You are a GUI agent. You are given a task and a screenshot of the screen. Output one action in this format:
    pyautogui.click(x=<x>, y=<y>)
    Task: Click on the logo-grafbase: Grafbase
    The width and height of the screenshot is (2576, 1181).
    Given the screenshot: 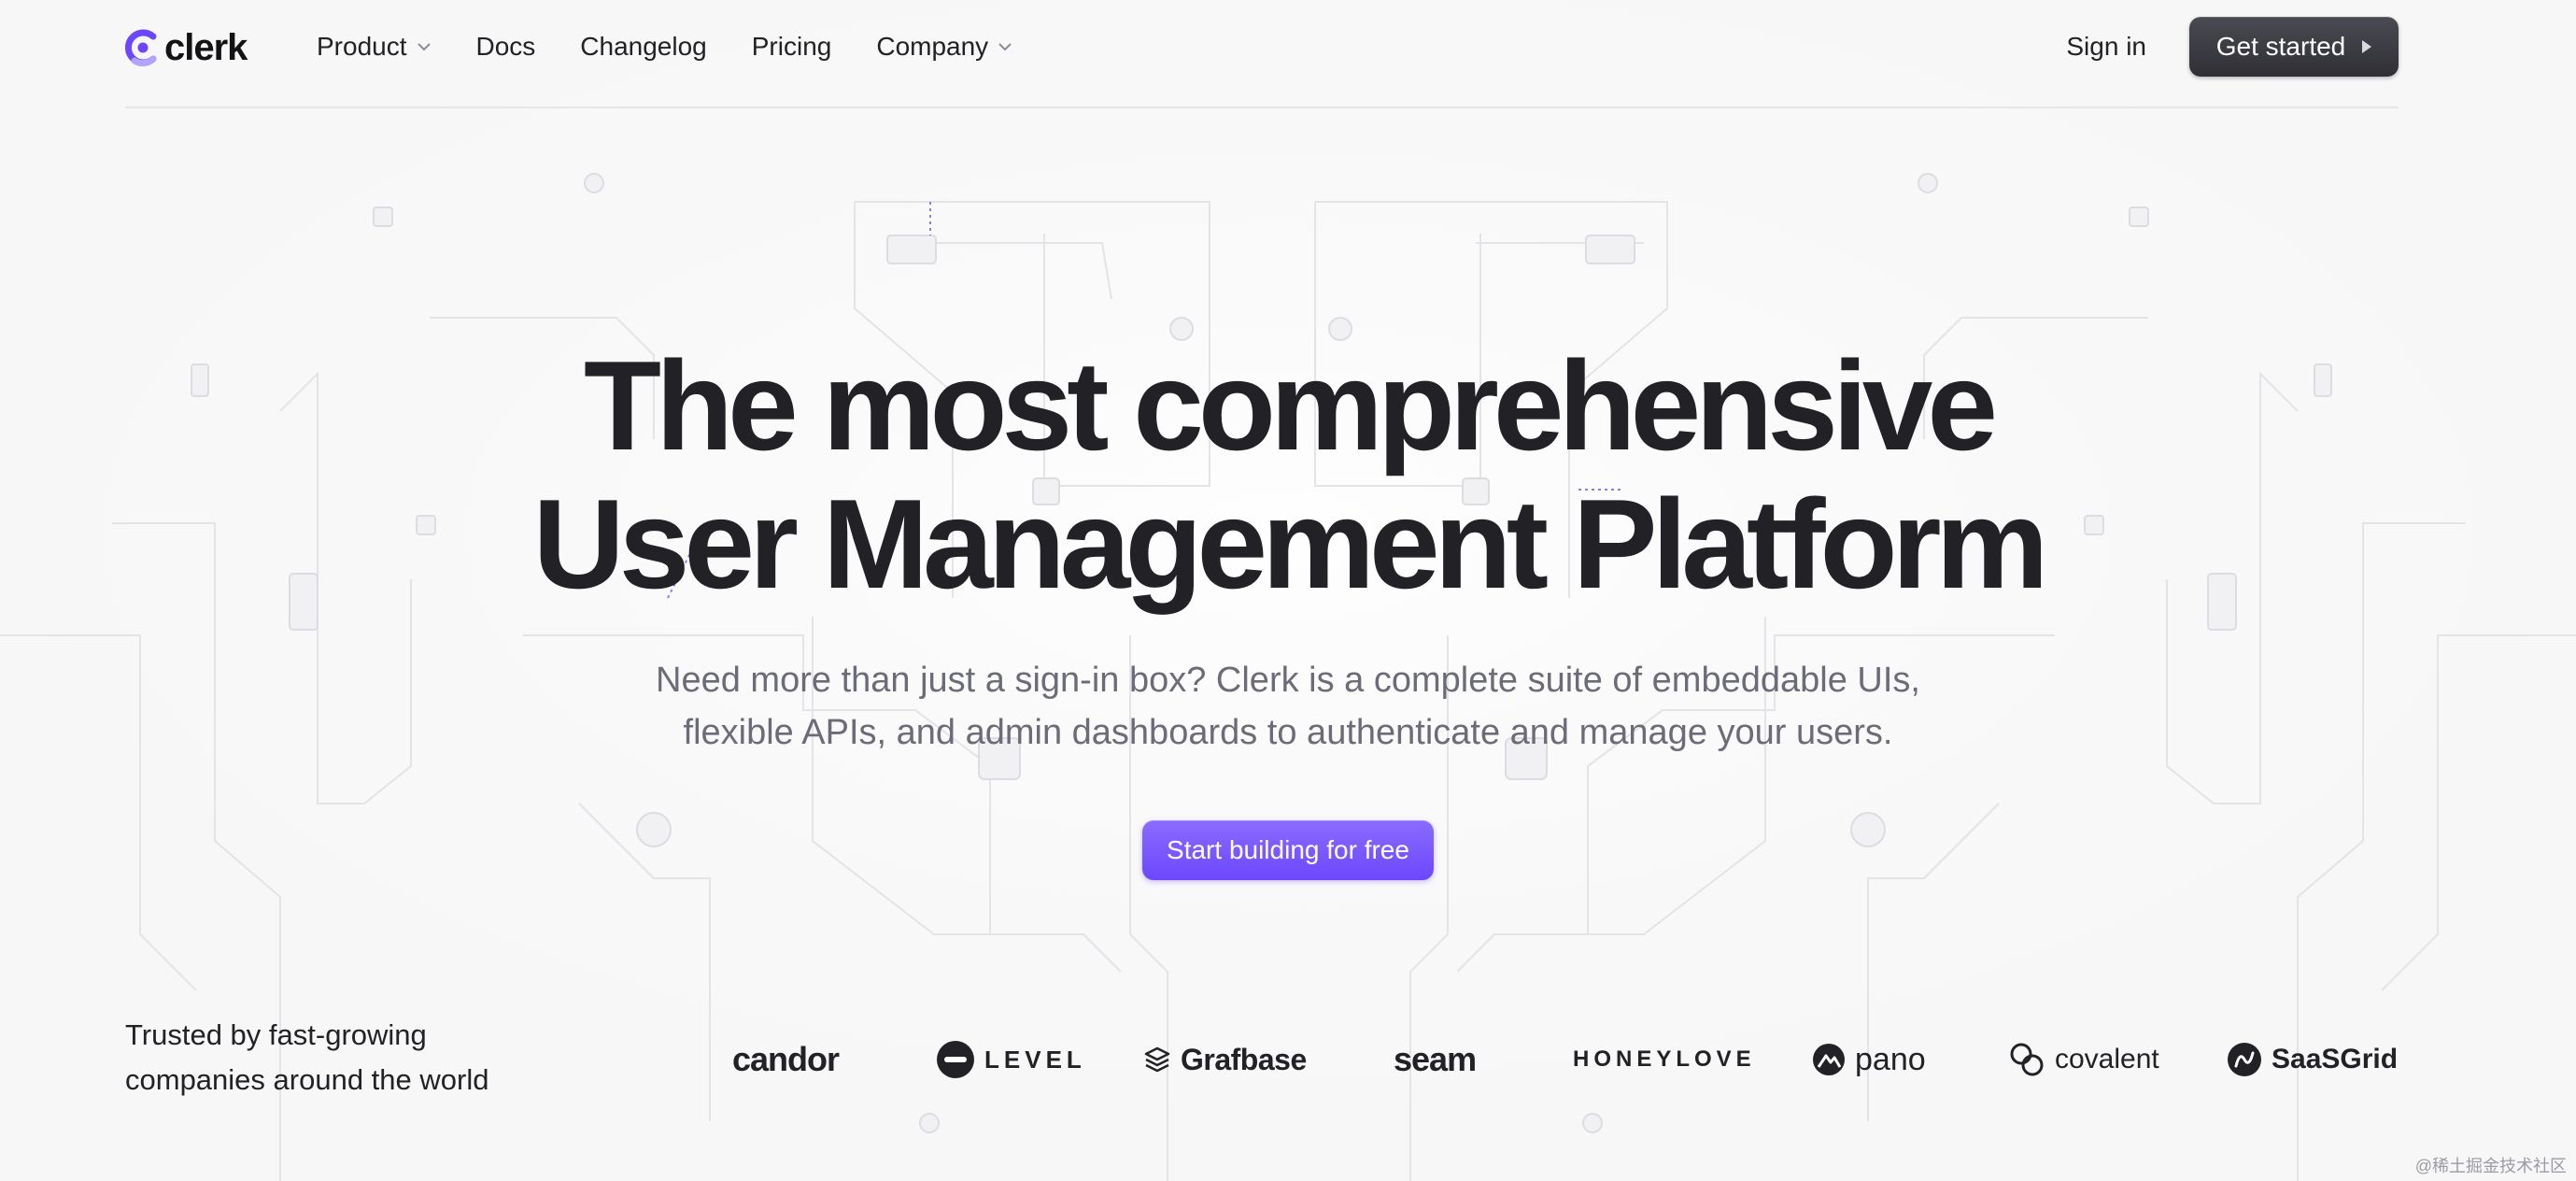 What is the action you would take?
    pyautogui.click(x=1225, y=1059)
    